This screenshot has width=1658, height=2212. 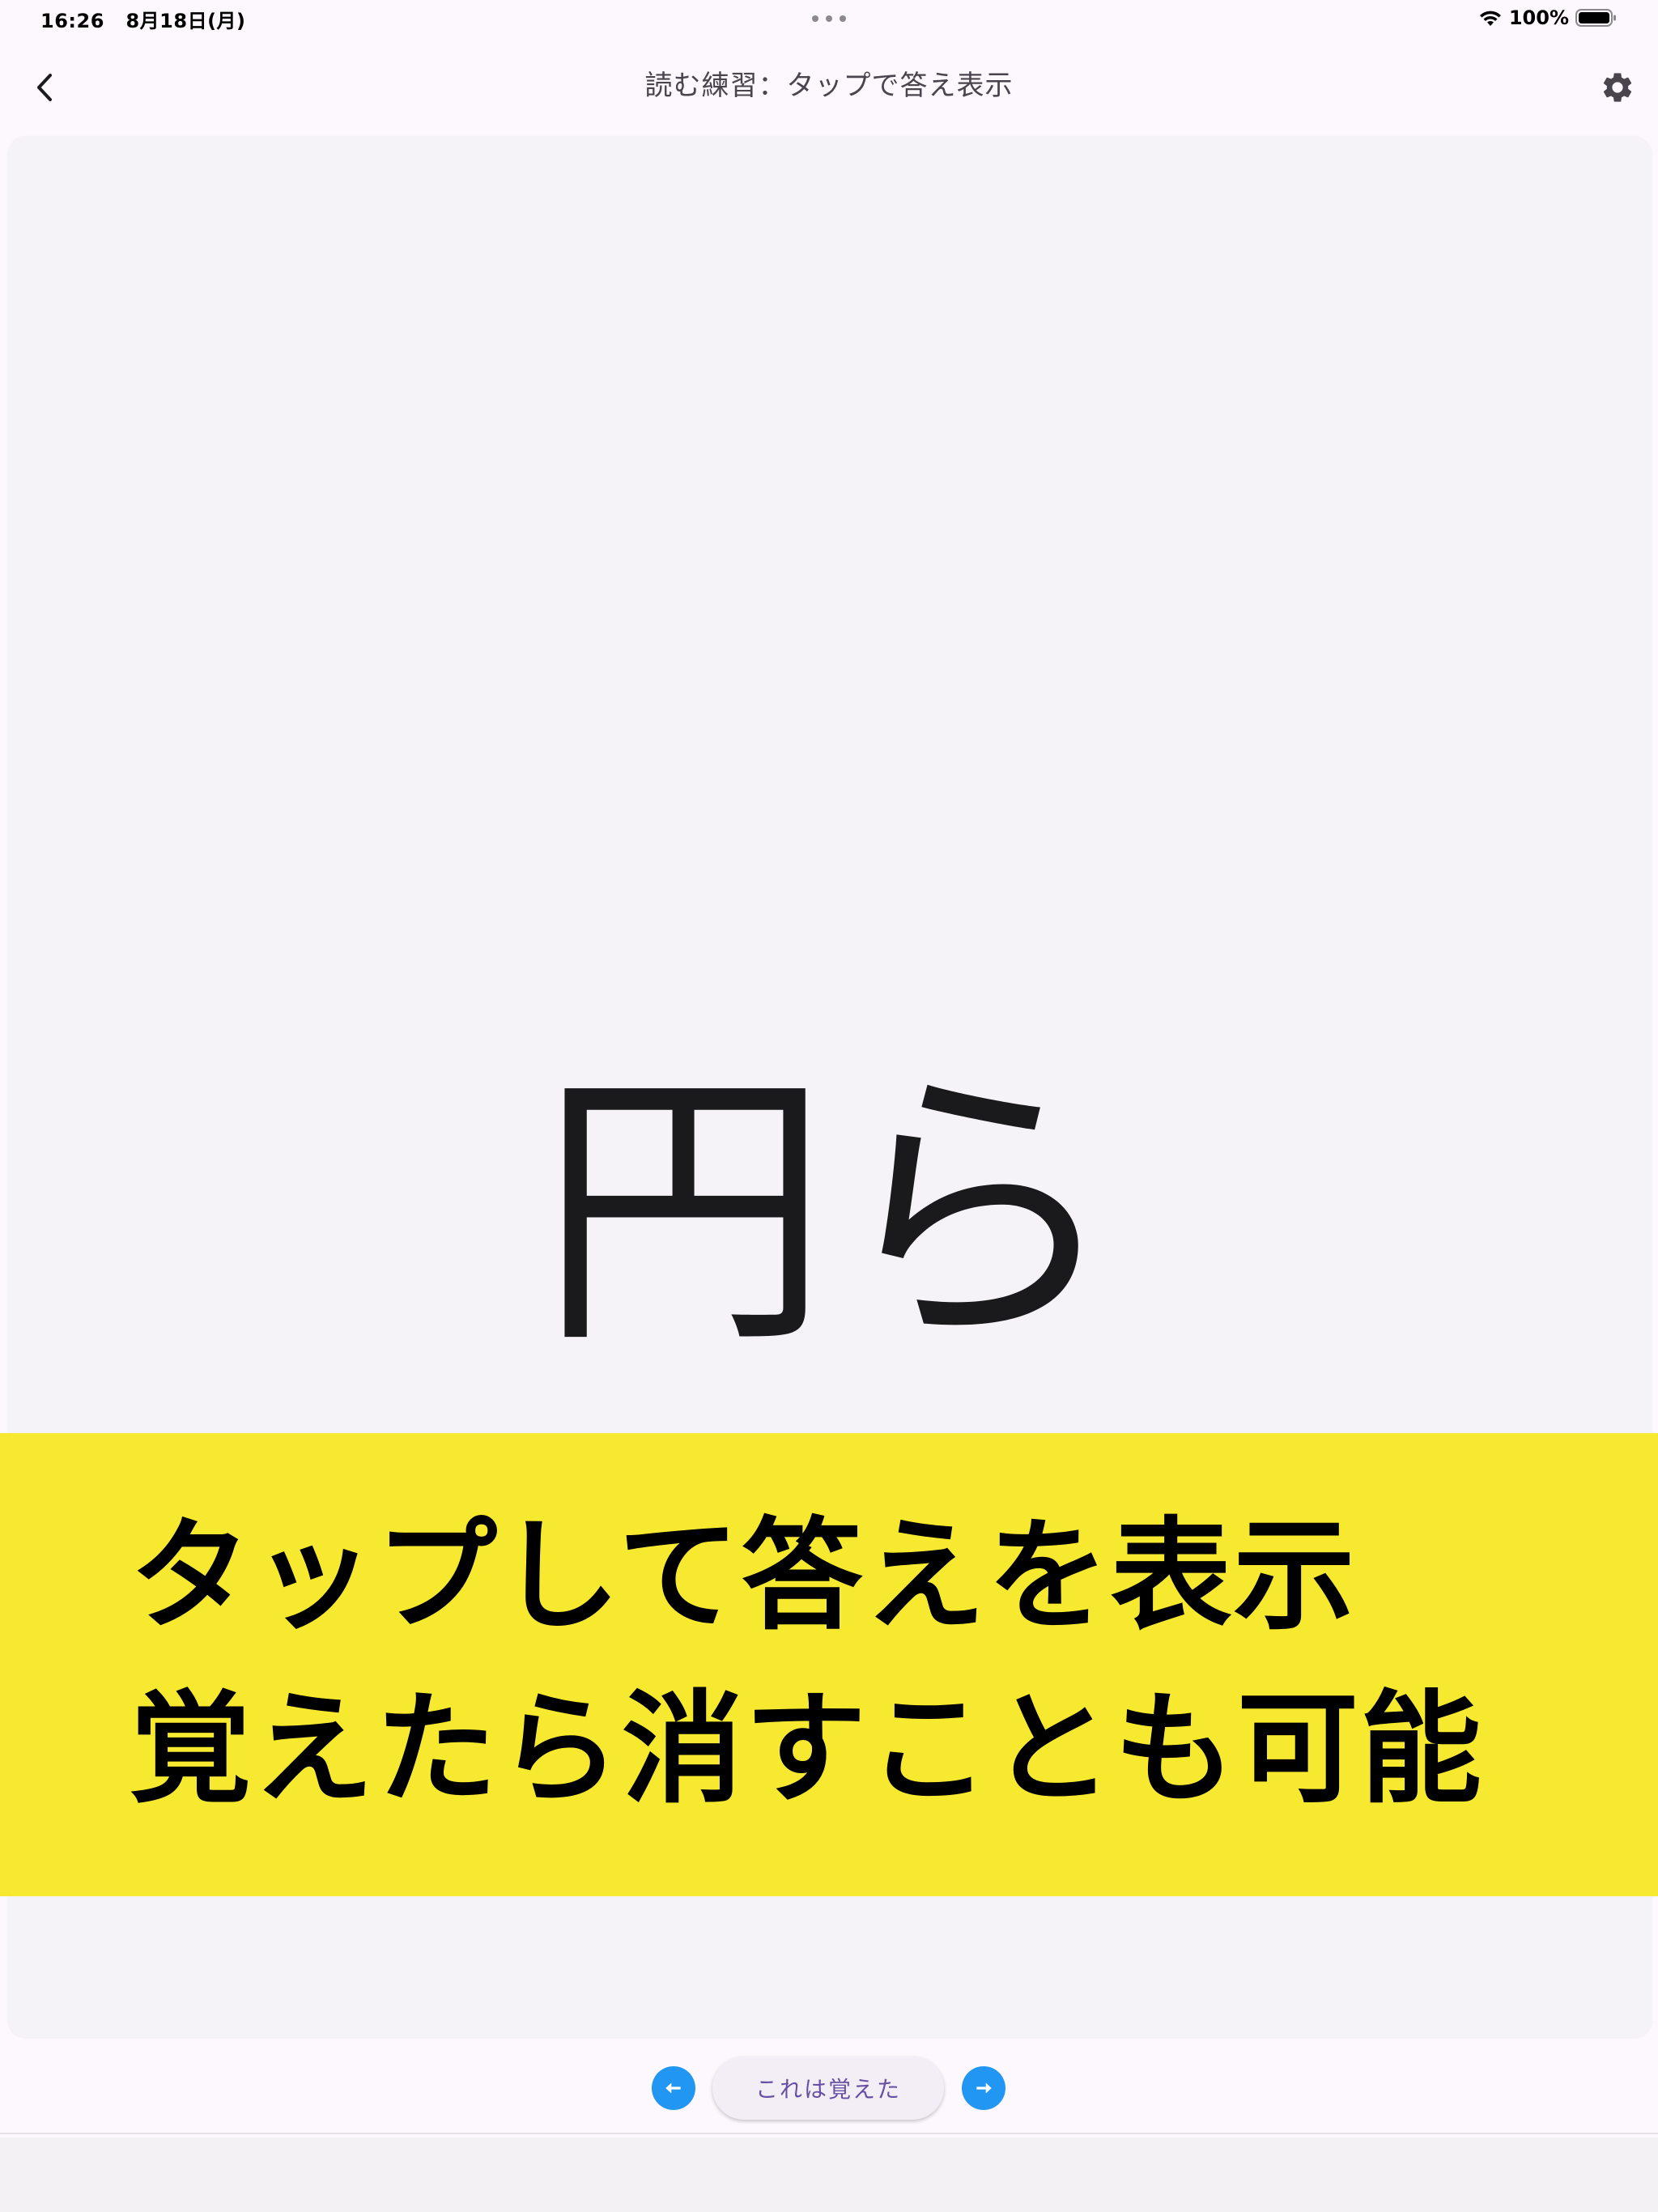 I want to click on previous-card-button, so click(x=673, y=2088).